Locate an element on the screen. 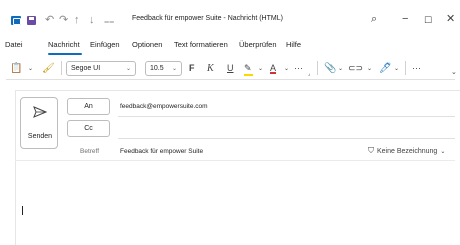  sensitivity-label: Keine Bezeichnung is located at coordinates (407, 151).